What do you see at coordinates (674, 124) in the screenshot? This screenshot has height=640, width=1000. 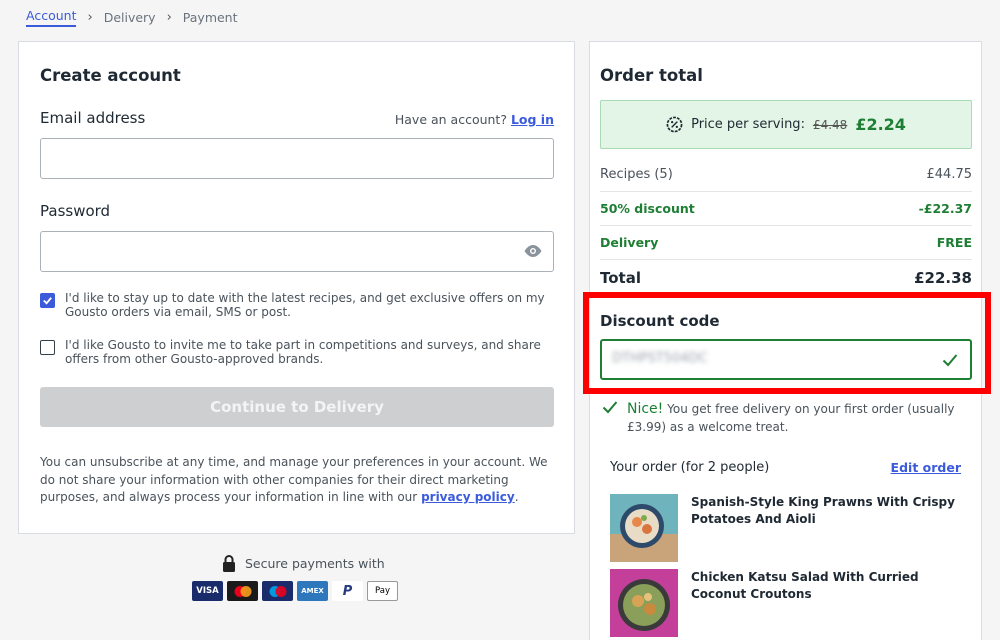 I see `discount-badge-icon` at bounding box center [674, 124].